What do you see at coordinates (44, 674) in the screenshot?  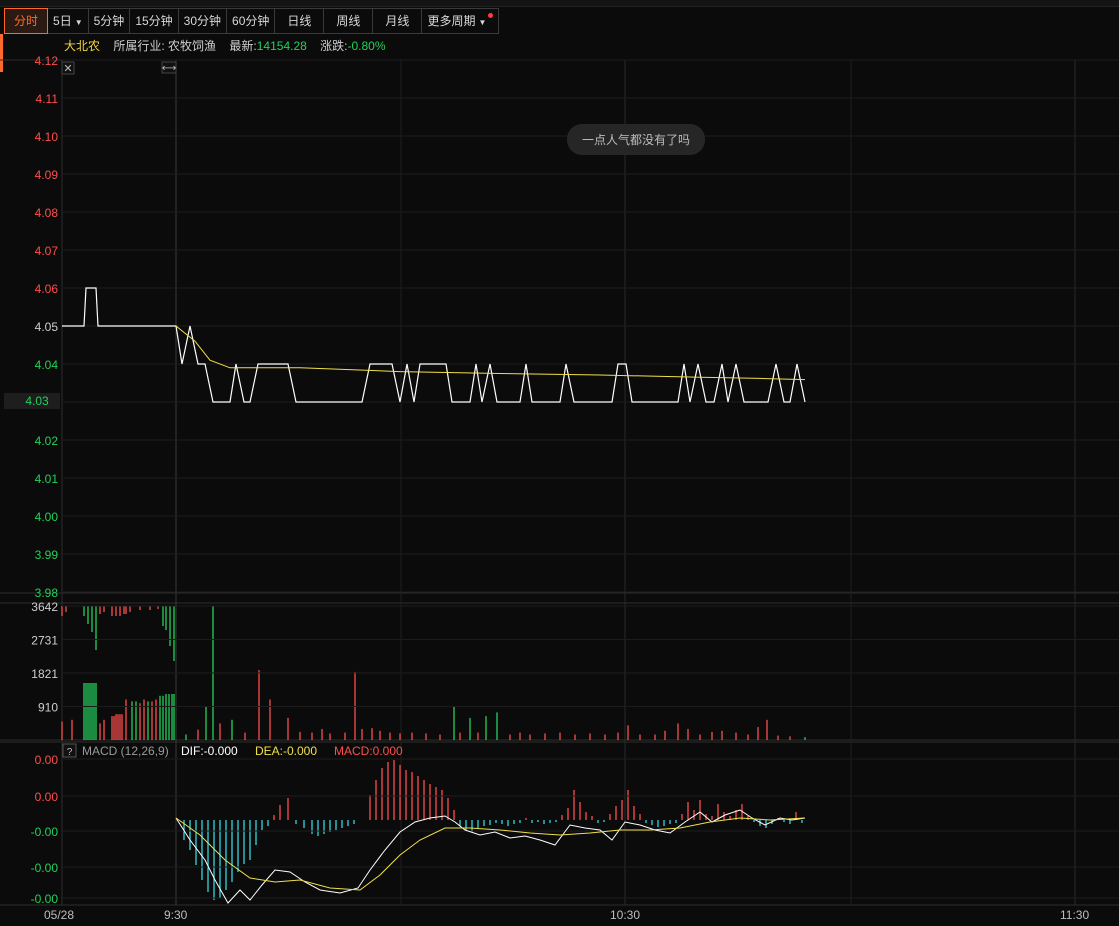 I see `volume-tick-label: 1821` at bounding box center [44, 674].